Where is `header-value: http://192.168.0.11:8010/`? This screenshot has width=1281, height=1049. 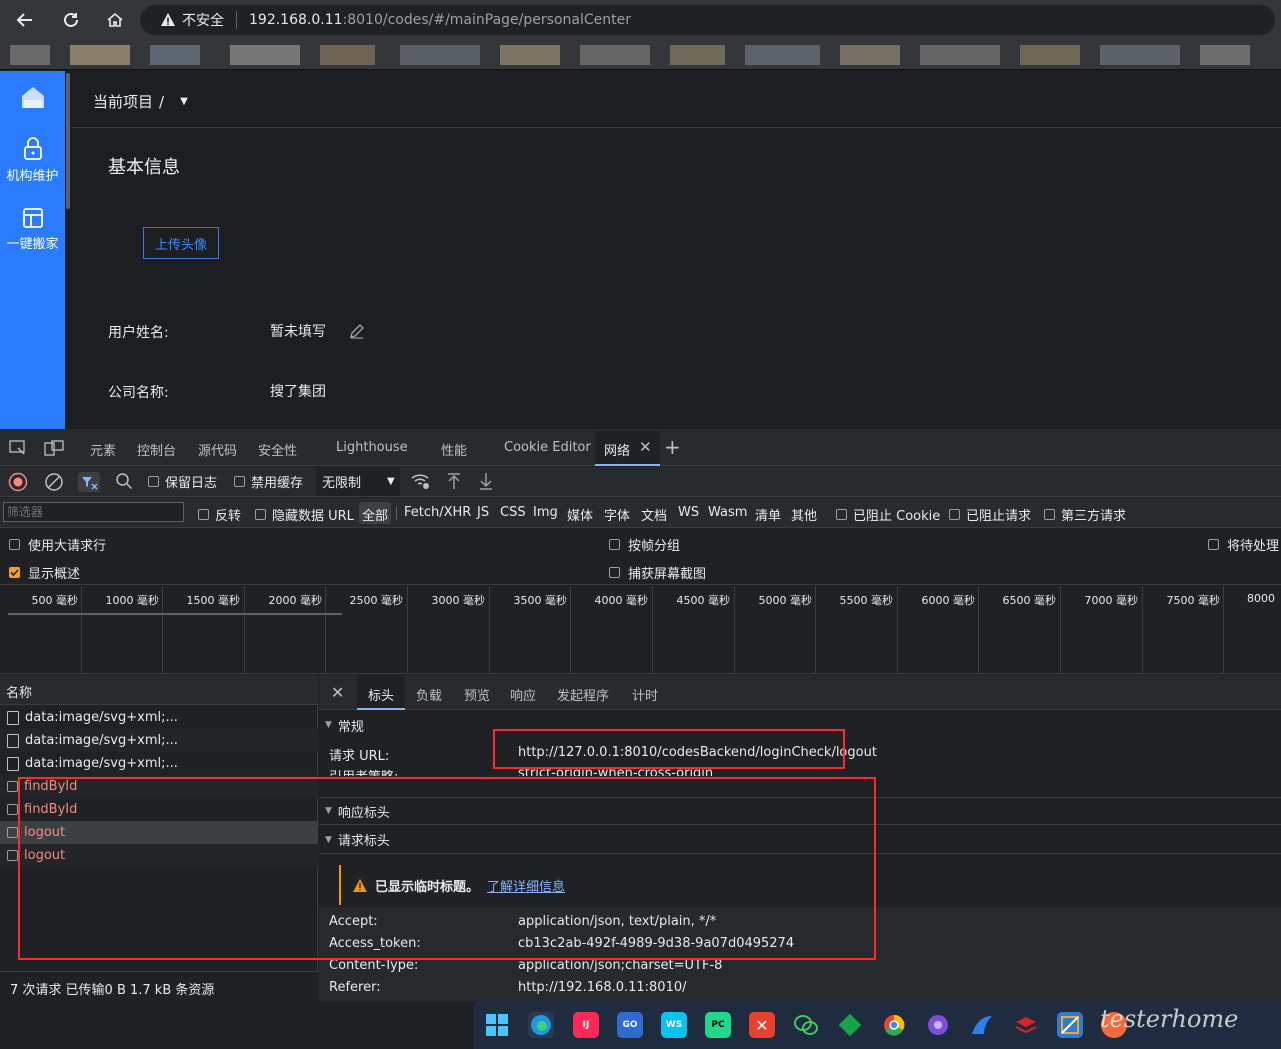 header-value: http://192.168.0.11:8010/ is located at coordinates (602, 987).